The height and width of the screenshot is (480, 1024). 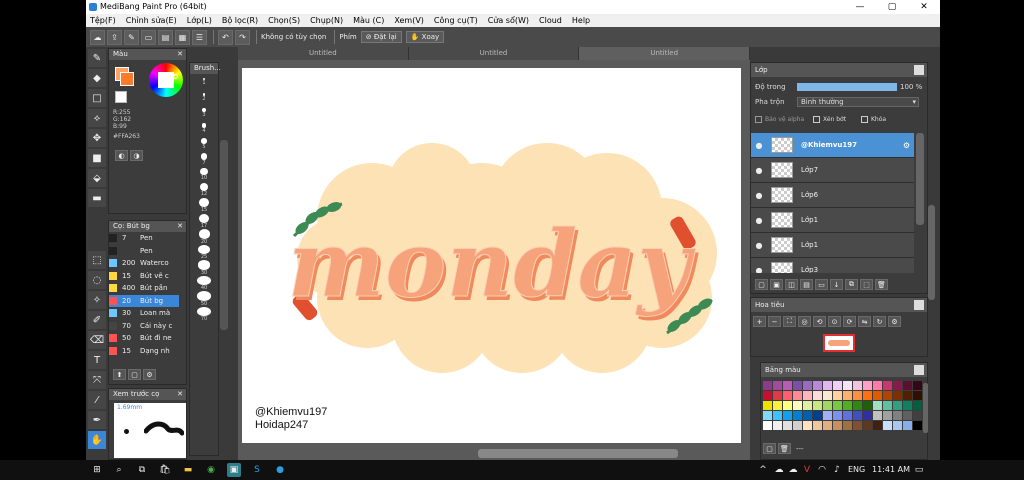 I want to click on page-icon: ▤, so click(x=165, y=37).